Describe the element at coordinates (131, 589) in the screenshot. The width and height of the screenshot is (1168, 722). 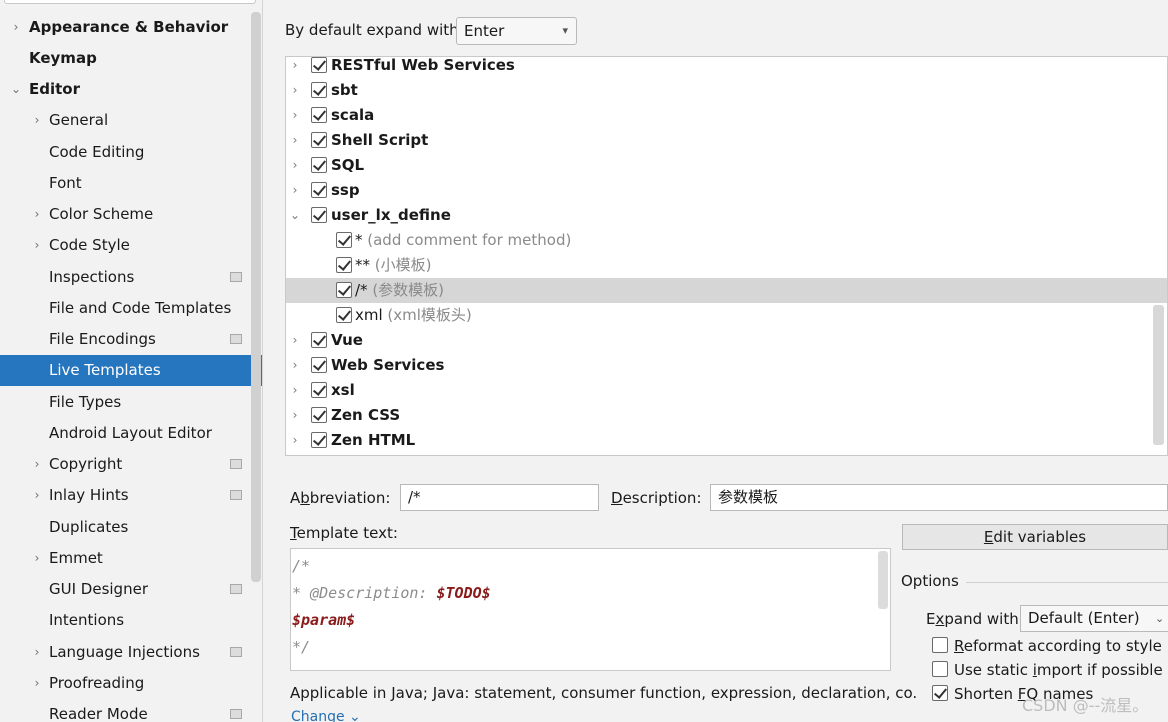
I see `sidebar-item-gui-designer: GUI Designer` at that location.